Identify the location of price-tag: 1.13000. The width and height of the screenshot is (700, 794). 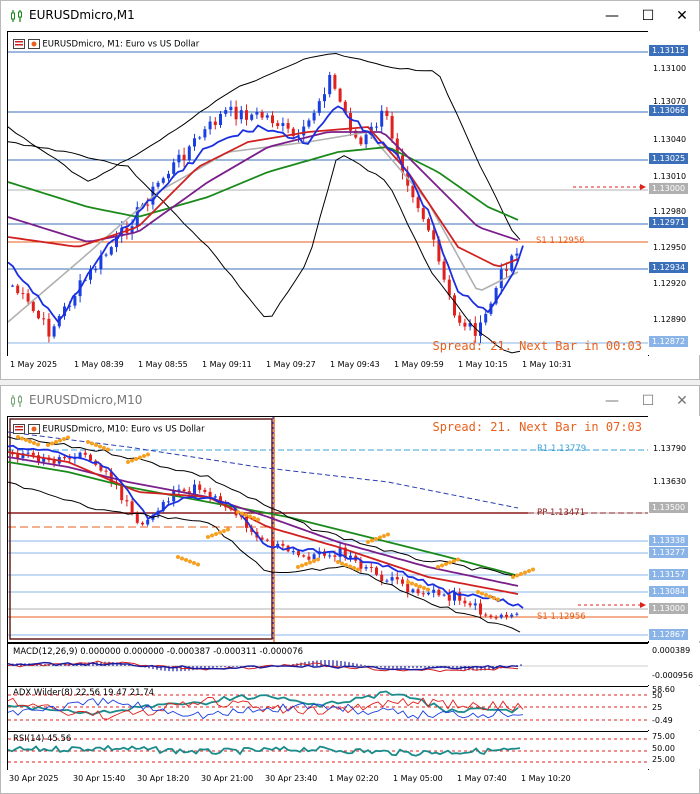
(669, 608).